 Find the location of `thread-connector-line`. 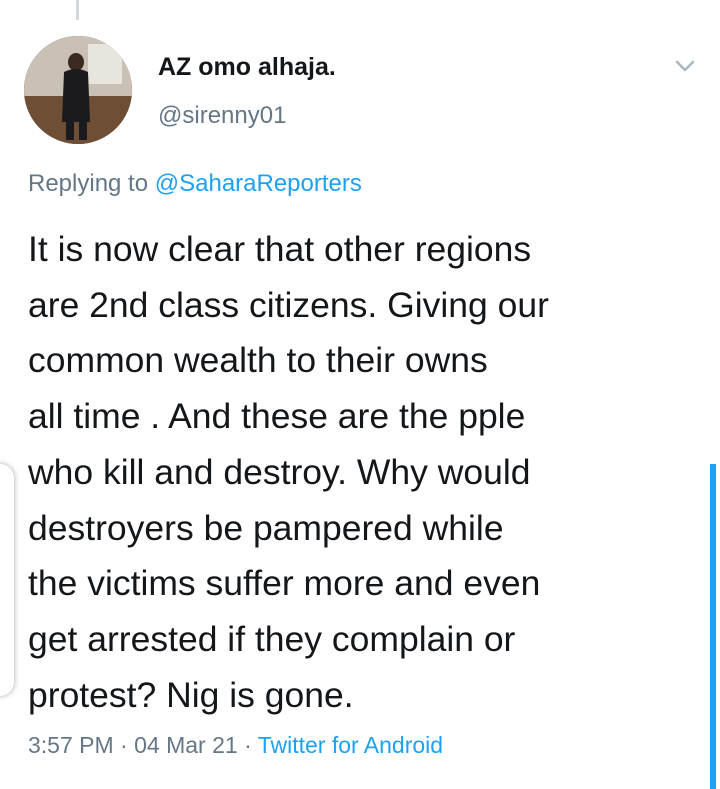

thread-connector-line is located at coordinates (77, 10).